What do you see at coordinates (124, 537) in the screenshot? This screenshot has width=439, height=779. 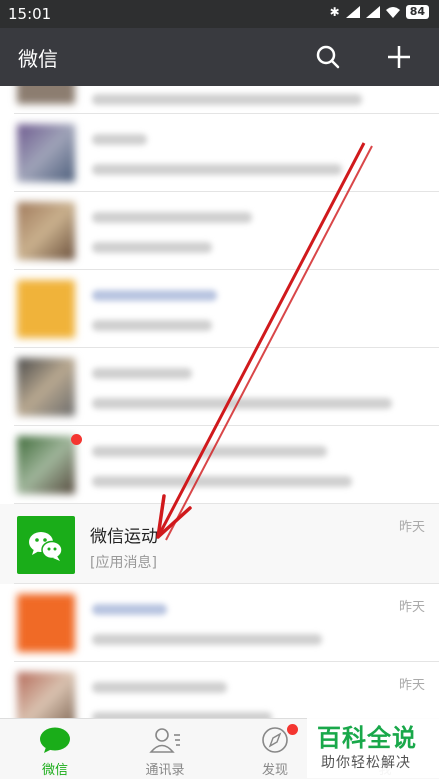 I see `chat-name: 微信运动` at bounding box center [124, 537].